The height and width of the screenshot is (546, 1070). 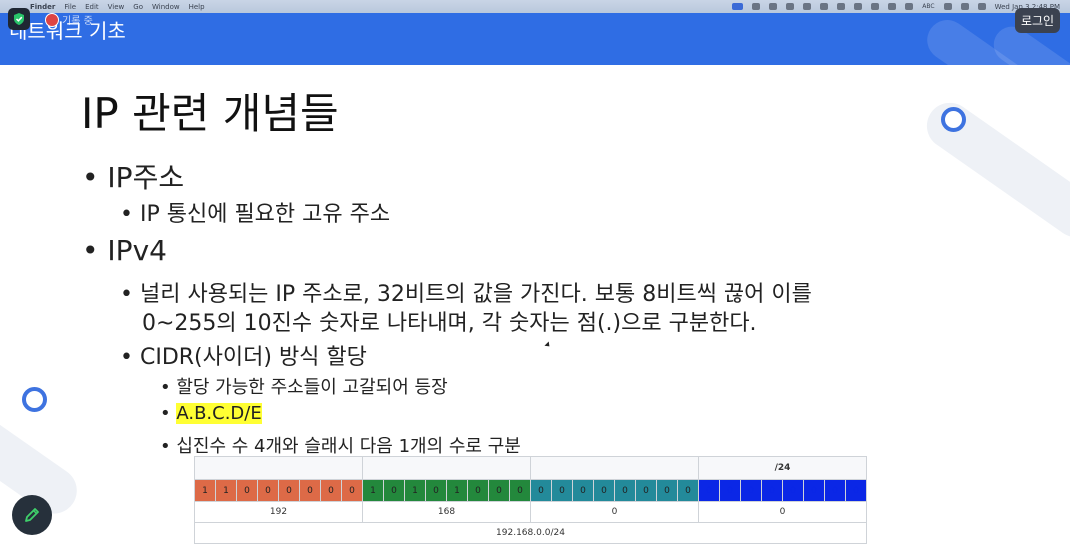 I want to click on highlighted-text: A.B.C.D/E, so click(x=219, y=413).